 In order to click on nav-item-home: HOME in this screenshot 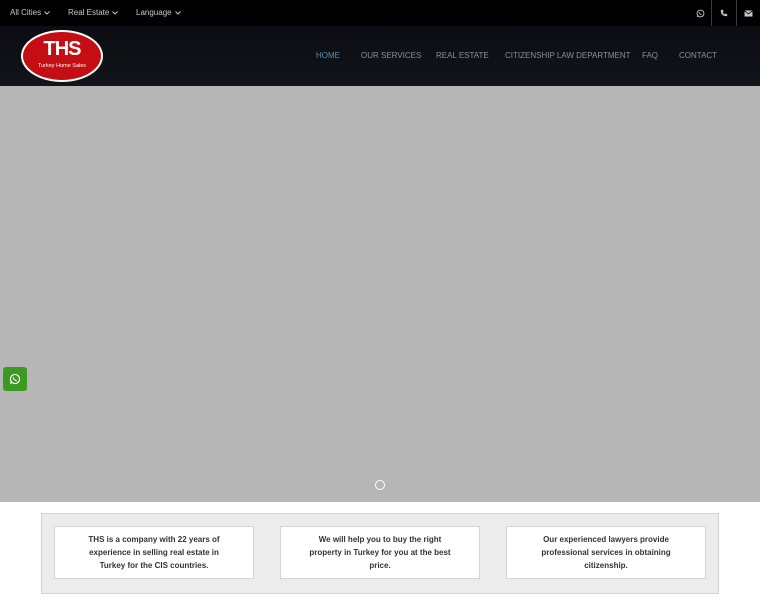, I will do `click(328, 56)`.